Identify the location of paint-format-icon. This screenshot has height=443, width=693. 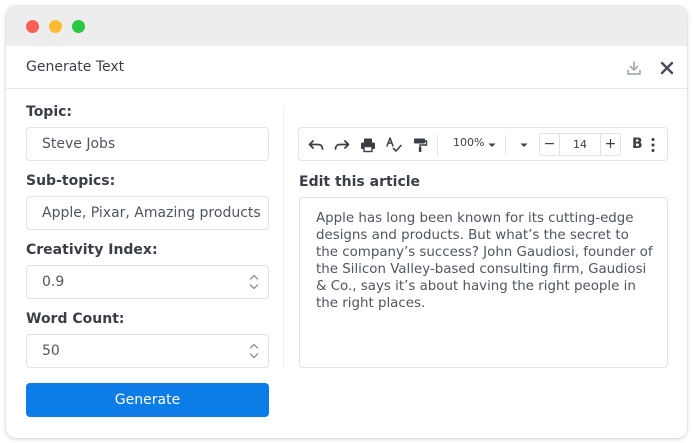
(420, 145).